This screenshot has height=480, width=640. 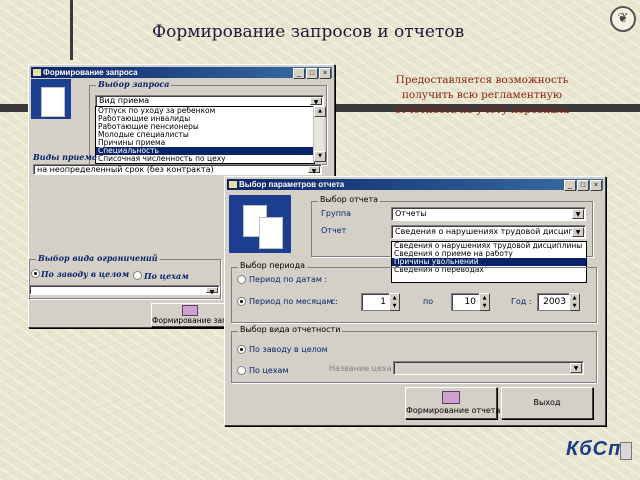 What do you see at coordinates (394, 302) in the screenshot?
I see `from-month-spinner: ▲ ▼` at bounding box center [394, 302].